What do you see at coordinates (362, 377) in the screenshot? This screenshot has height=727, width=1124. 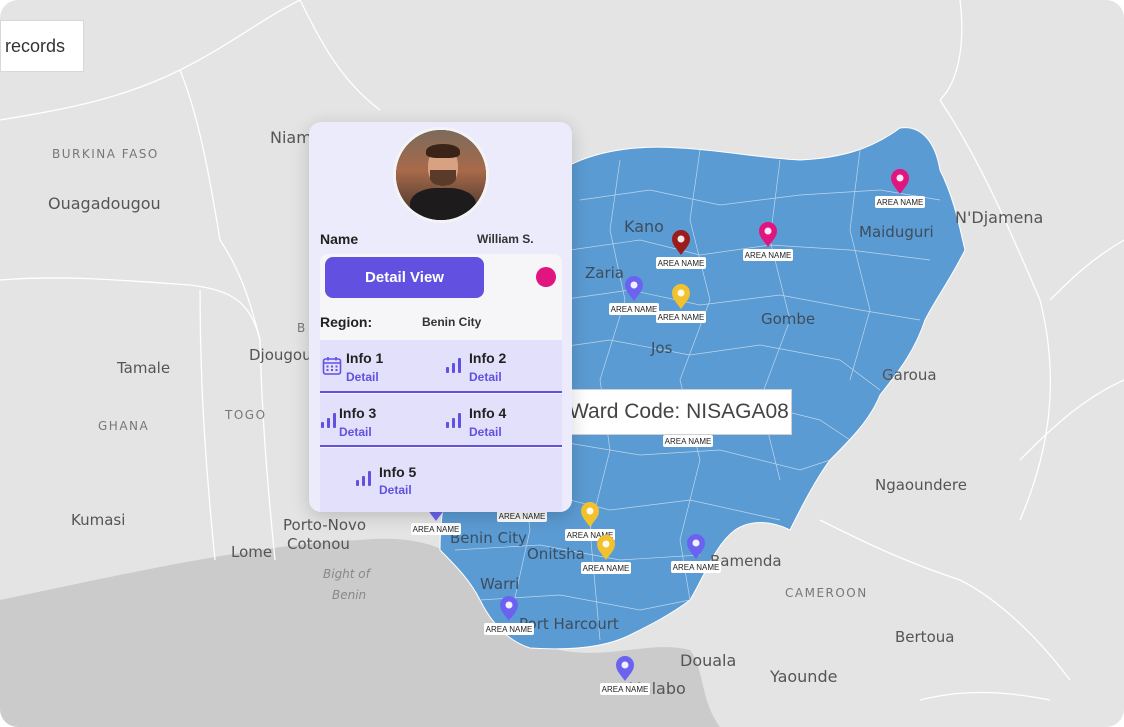 I see `info-1-detail: Detail` at bounding box center [362, 377].